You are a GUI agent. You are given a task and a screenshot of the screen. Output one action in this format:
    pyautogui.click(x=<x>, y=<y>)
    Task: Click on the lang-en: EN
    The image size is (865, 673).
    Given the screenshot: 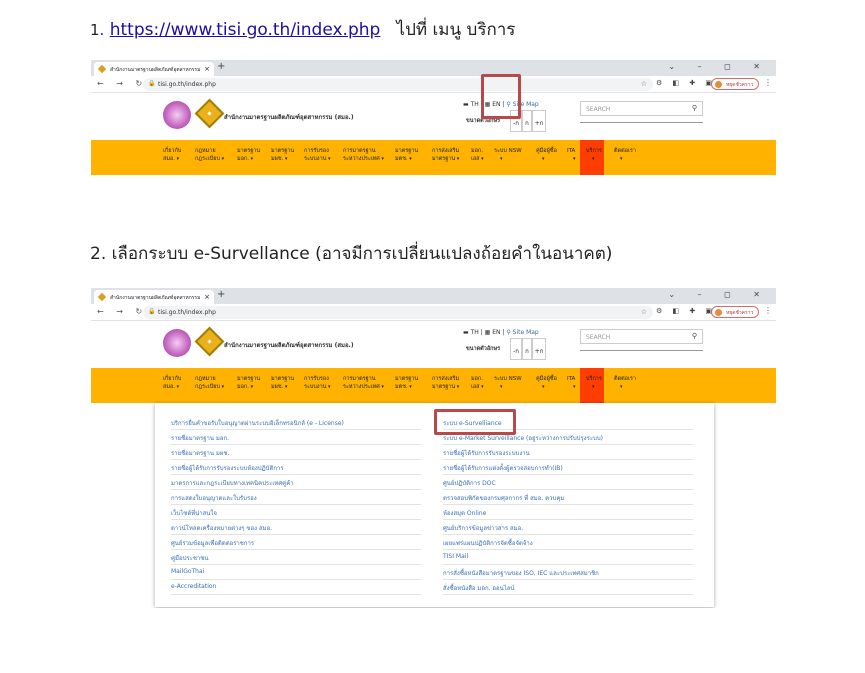 What is the action you would take?
    pyautogui.click(x=496, y=332)
    